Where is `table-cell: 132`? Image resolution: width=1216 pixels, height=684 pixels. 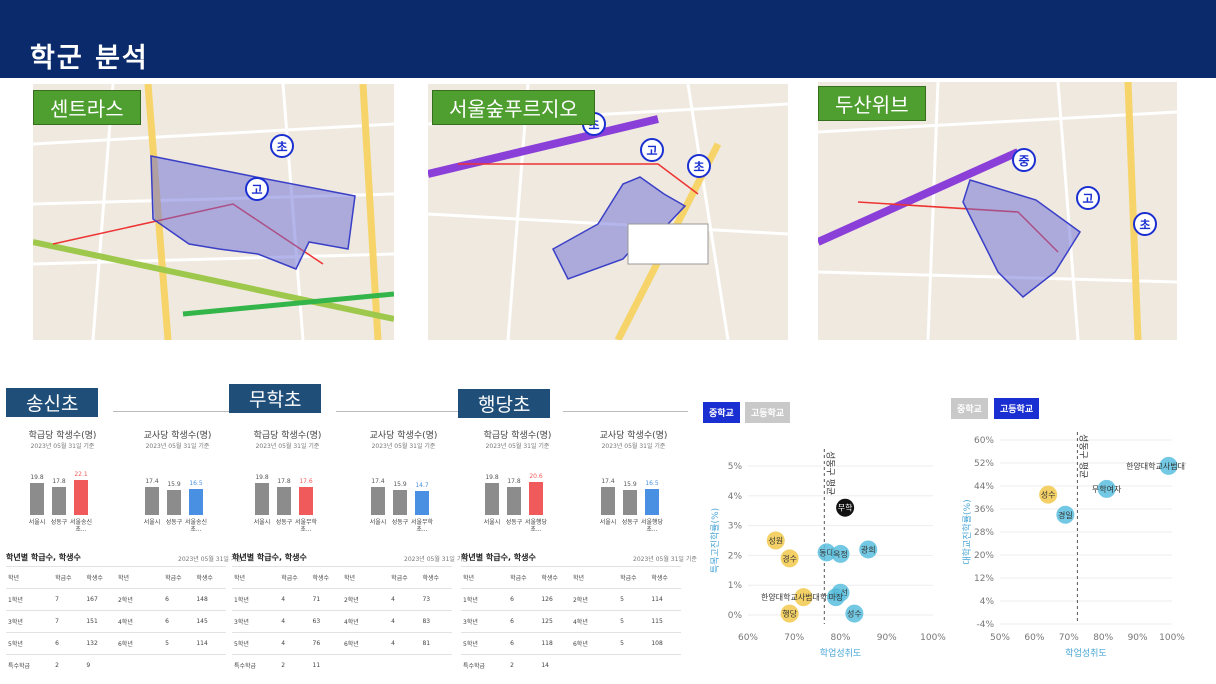
table-cell: 132 is located at coordinates (100, 643).